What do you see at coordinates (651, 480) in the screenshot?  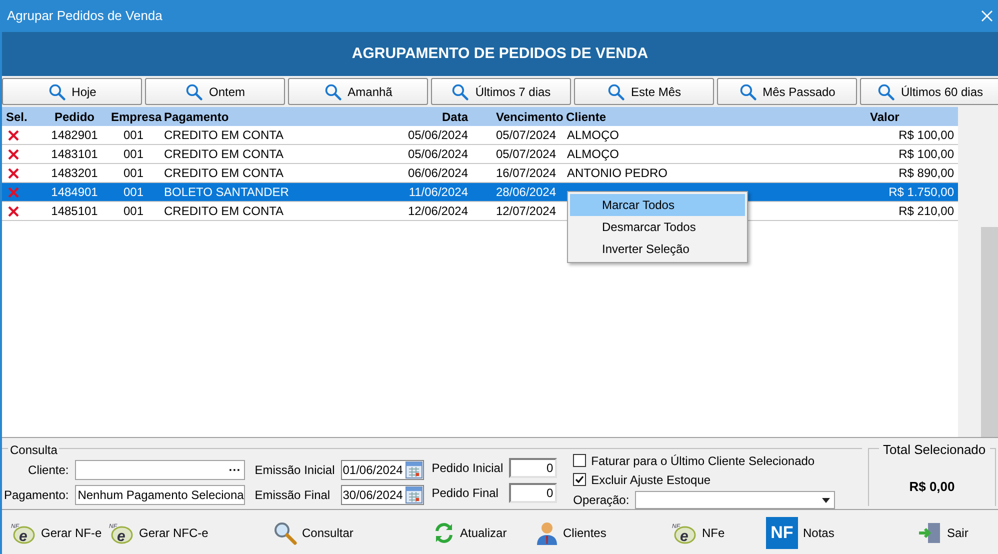 I see `checkbox-label: Excluir Ajuste Estoque` at bounding box center [651, 480].